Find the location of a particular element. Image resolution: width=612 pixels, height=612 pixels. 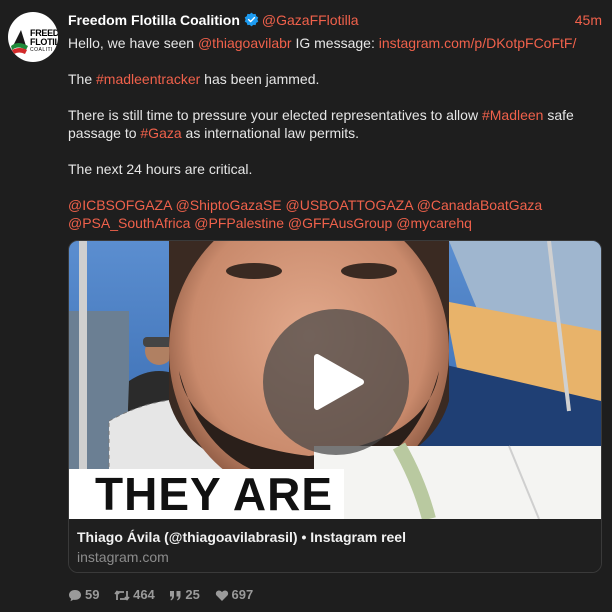

text-segment: IG message: is located at coordinates (335, 43).